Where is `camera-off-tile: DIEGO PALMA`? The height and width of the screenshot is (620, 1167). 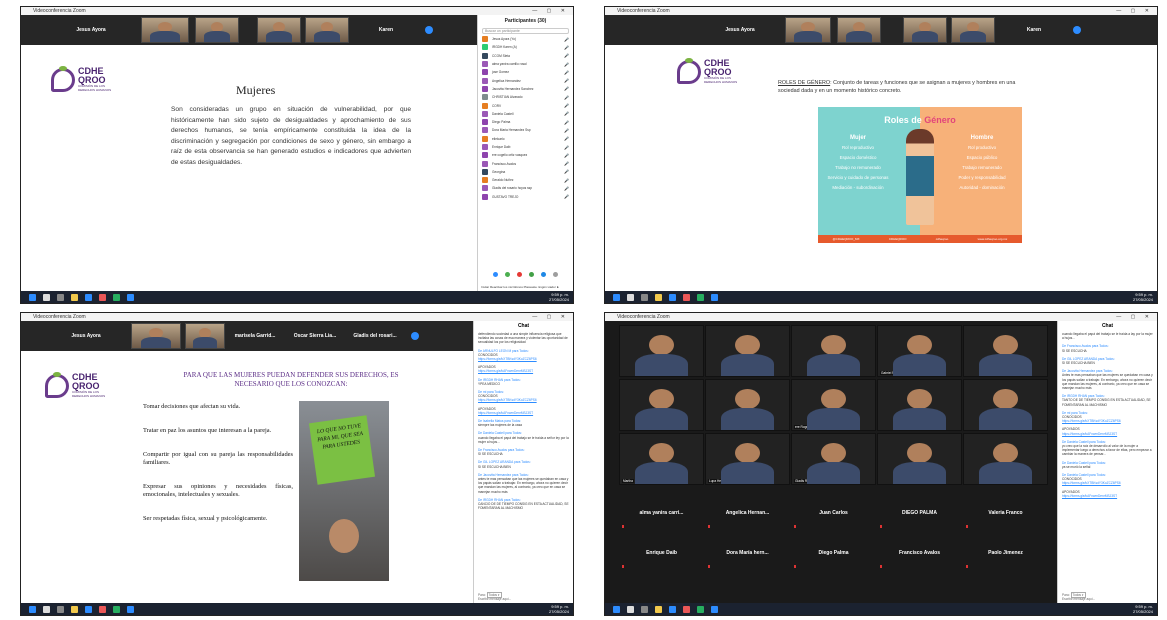
camera-off-tile: DIEGO PALMA is located at coordinates (919, 513).